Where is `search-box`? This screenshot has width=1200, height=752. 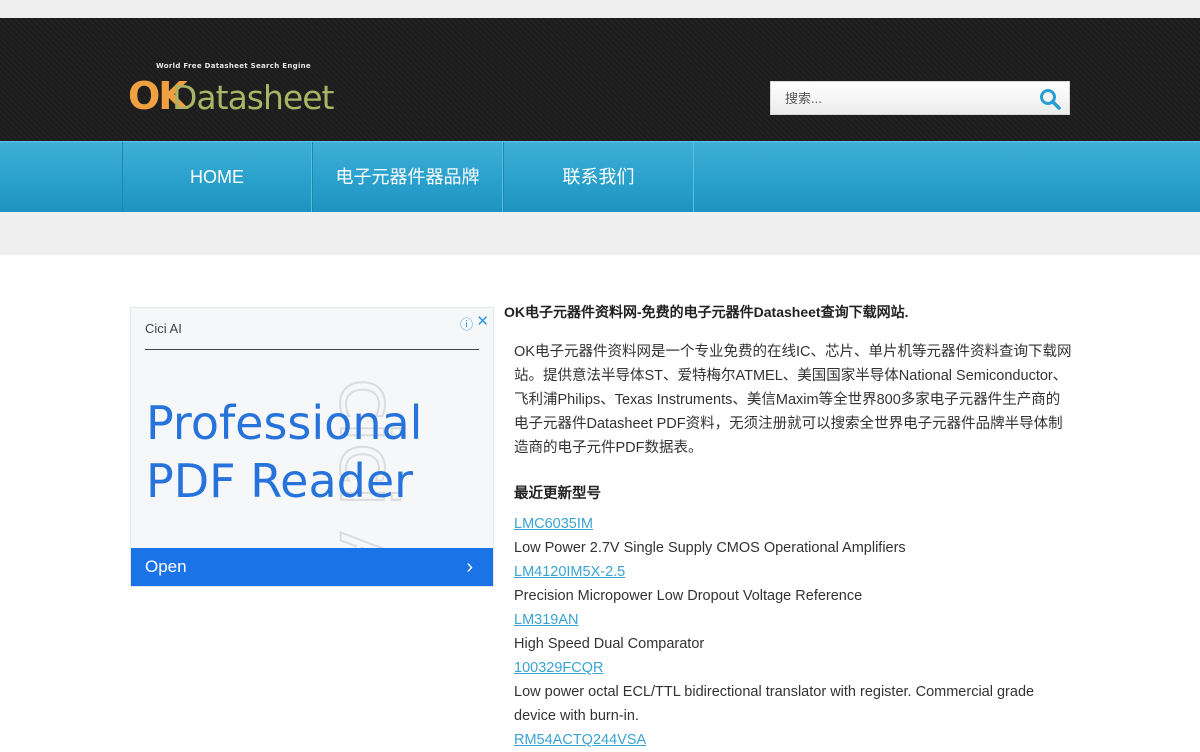 search-box is located at coordinates (920, 98).